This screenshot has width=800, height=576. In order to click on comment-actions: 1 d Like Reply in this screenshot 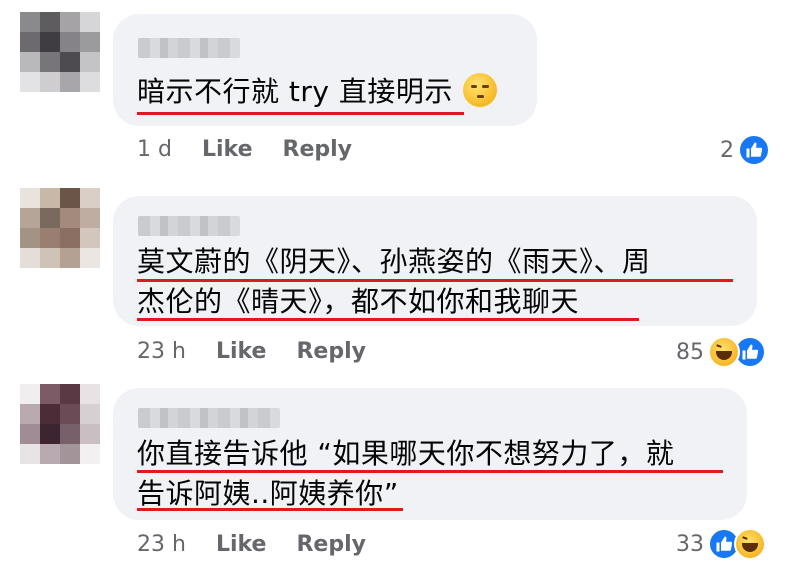, I will do `click(244, 149)`.